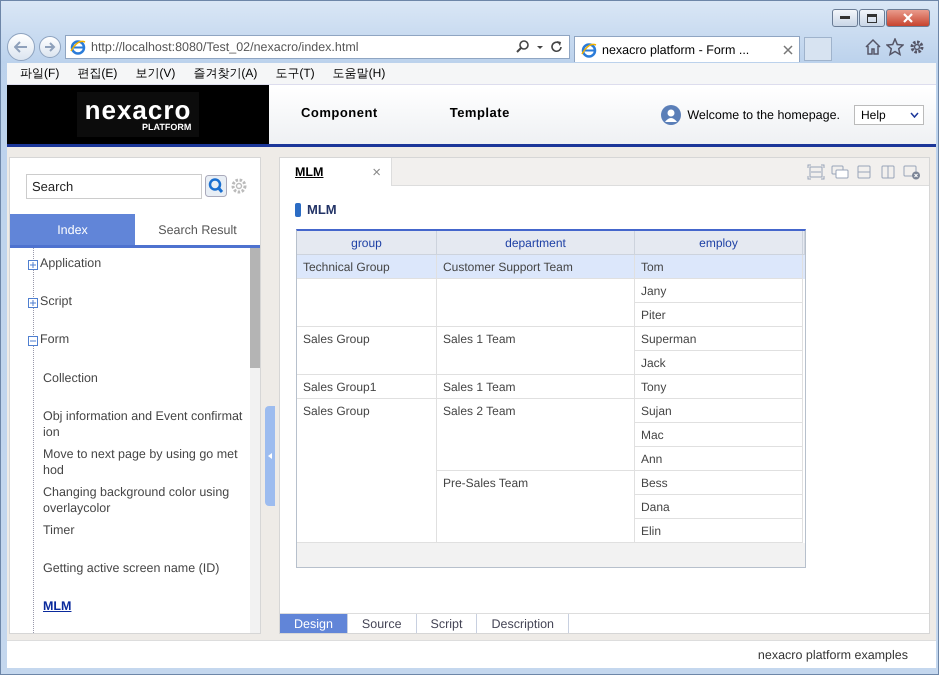  I want to click on refresh-icon, so click(557, 47).